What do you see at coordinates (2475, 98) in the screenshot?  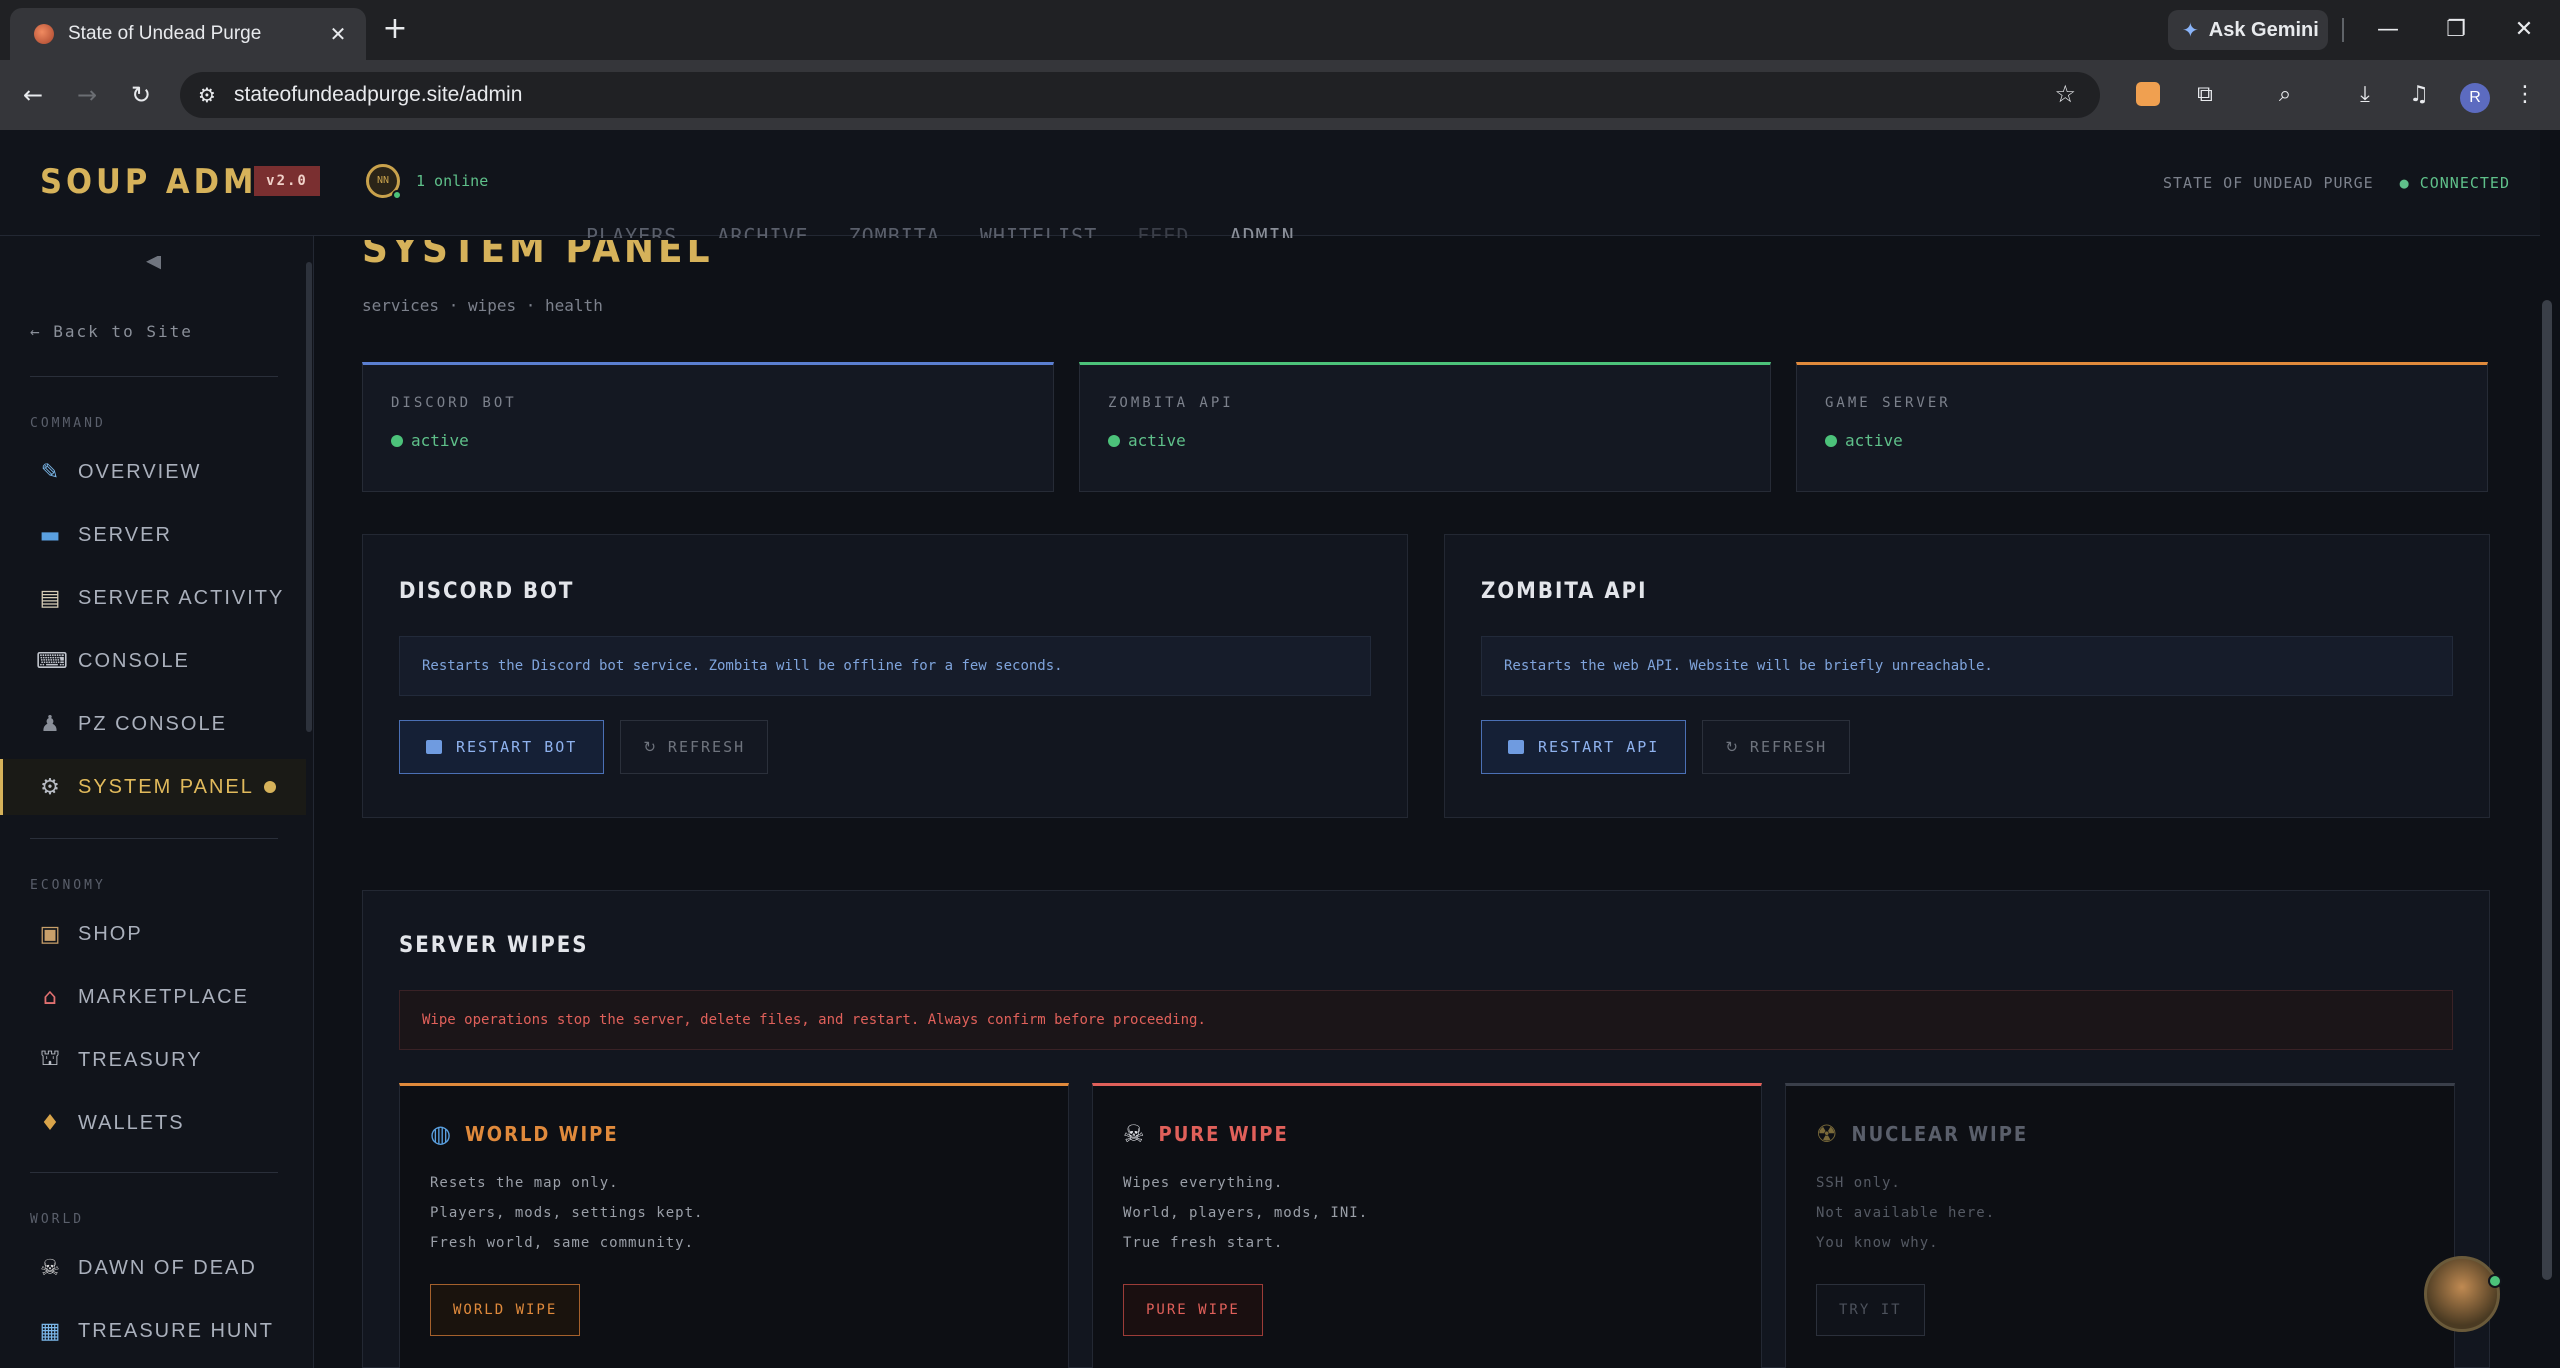 I see `profile-avatar: R` at bounding box center [2475, 98].